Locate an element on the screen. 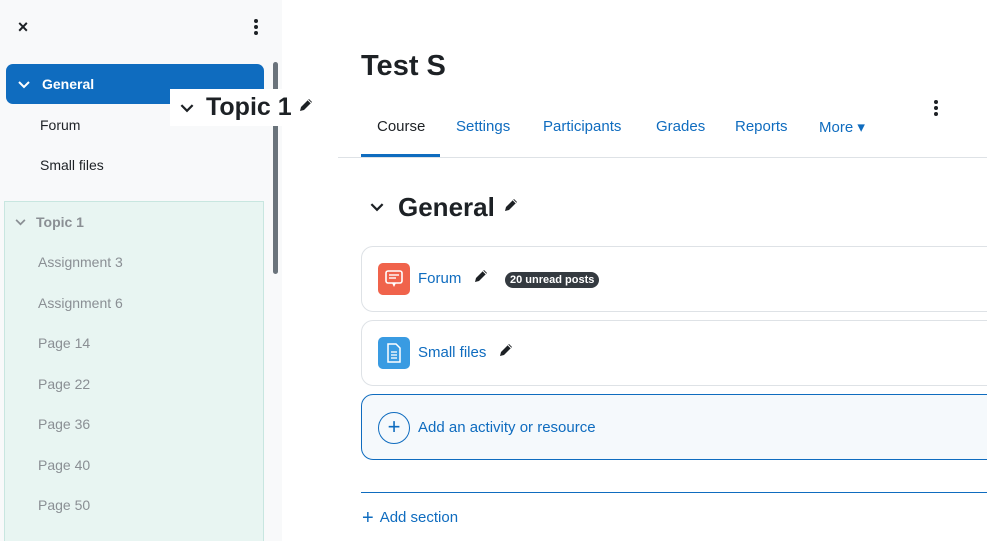  section-title: General is located at coordinates (446, 207).